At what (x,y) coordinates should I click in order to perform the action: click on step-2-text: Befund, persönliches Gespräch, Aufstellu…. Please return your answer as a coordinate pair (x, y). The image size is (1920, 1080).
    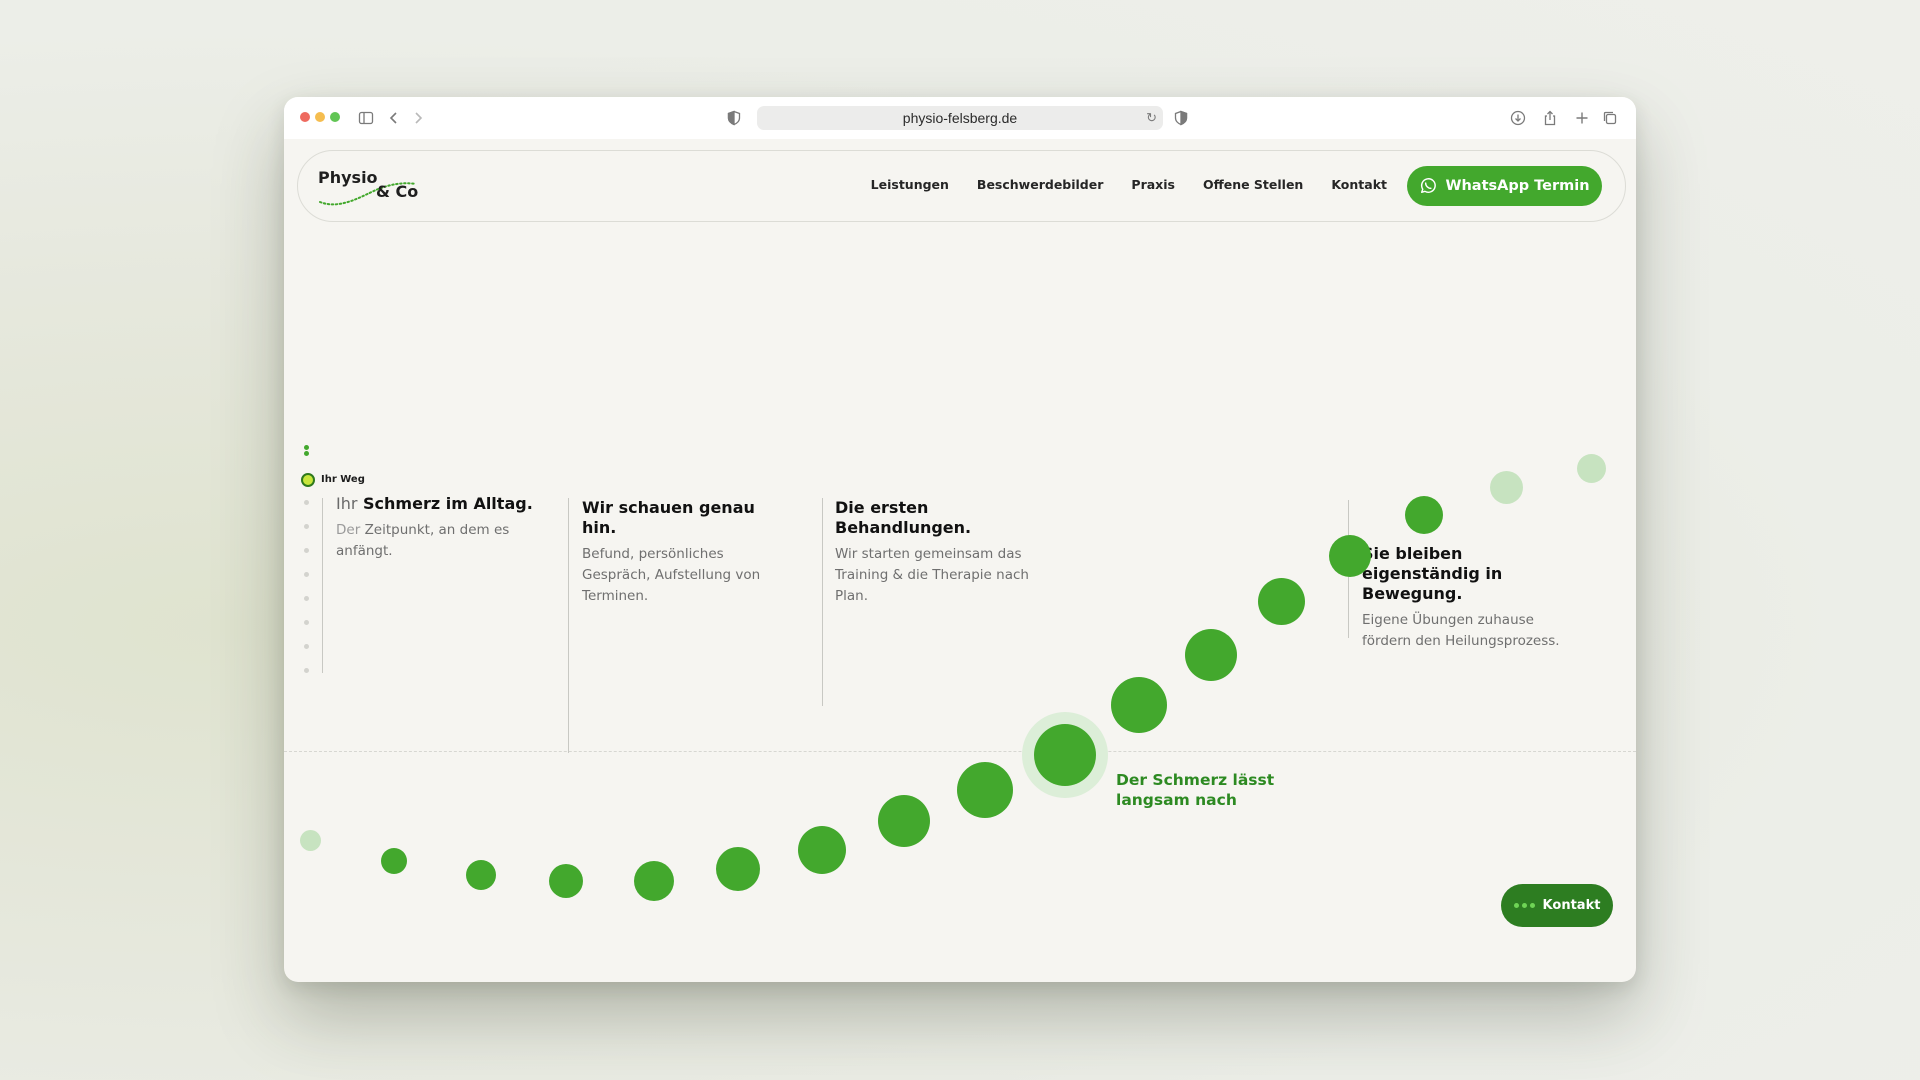
    Looking at the image, I should click on (671, 575).